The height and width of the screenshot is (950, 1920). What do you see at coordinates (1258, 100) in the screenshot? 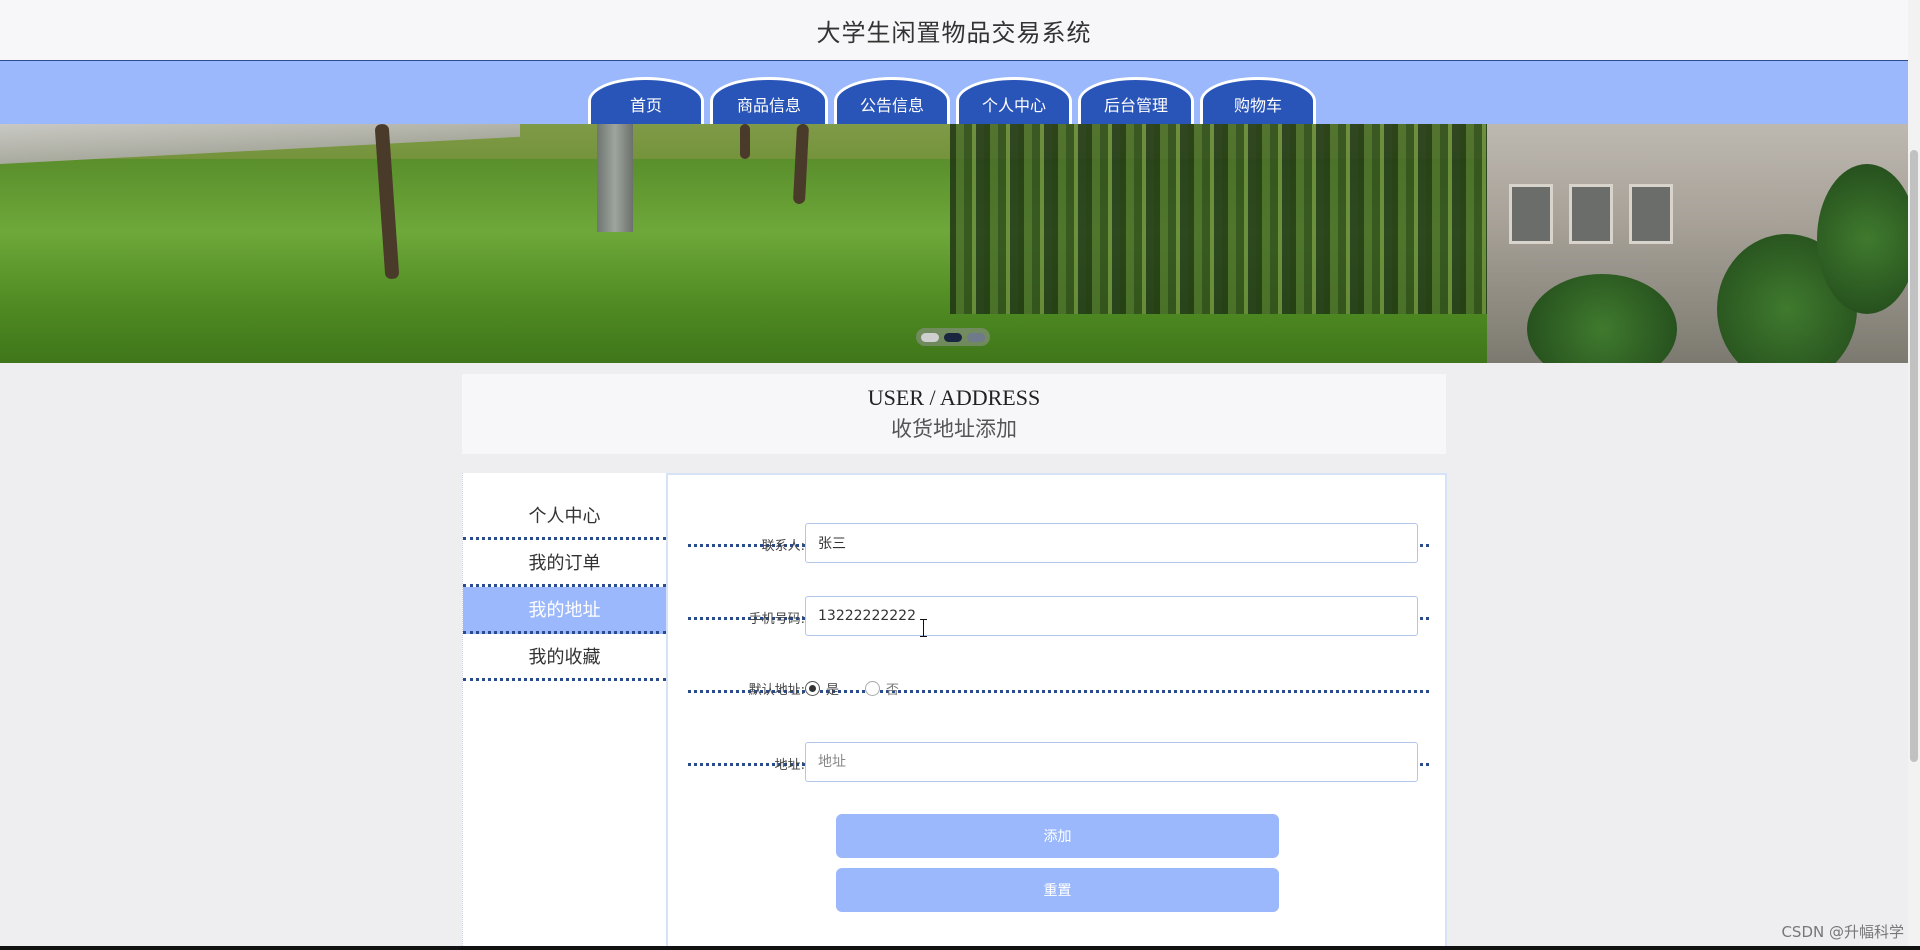
I see `tab-cart: 购物车` at bounding box center [1258, 100].